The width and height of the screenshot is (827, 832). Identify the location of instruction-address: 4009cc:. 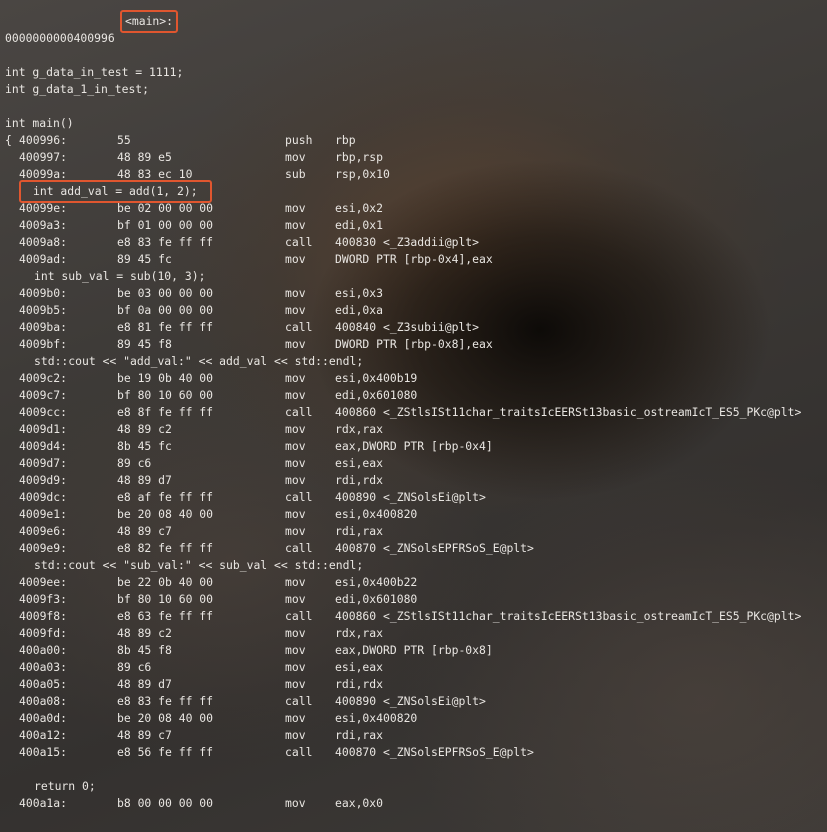
(43, 412).